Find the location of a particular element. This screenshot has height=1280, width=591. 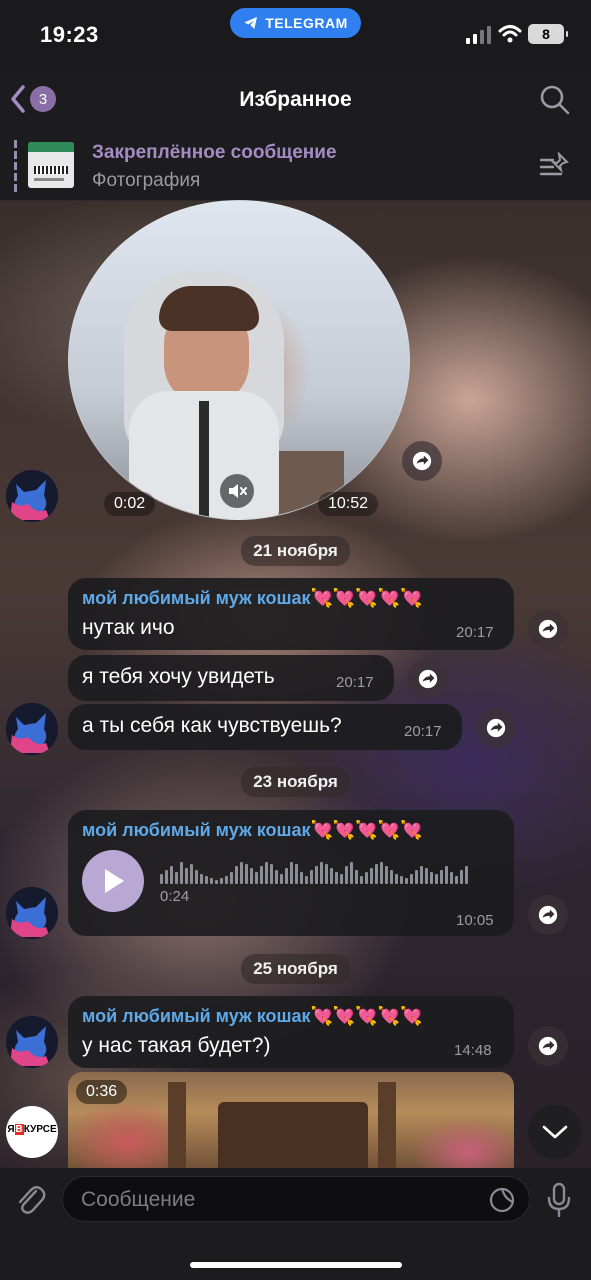

voice-message-bubble: мой любимый муж кошак💘💘💘💘💘 0:24 10:05 is located at coordinates (291, 873).